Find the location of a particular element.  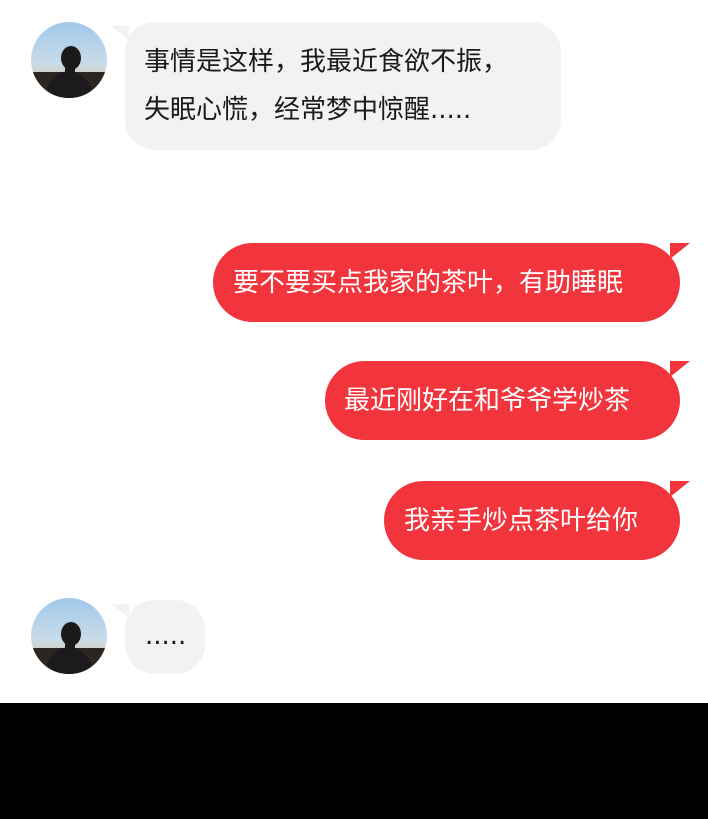

message-text-line-1: 事情是这样，我最近食欲不振， is located at coordinates (326, 62).